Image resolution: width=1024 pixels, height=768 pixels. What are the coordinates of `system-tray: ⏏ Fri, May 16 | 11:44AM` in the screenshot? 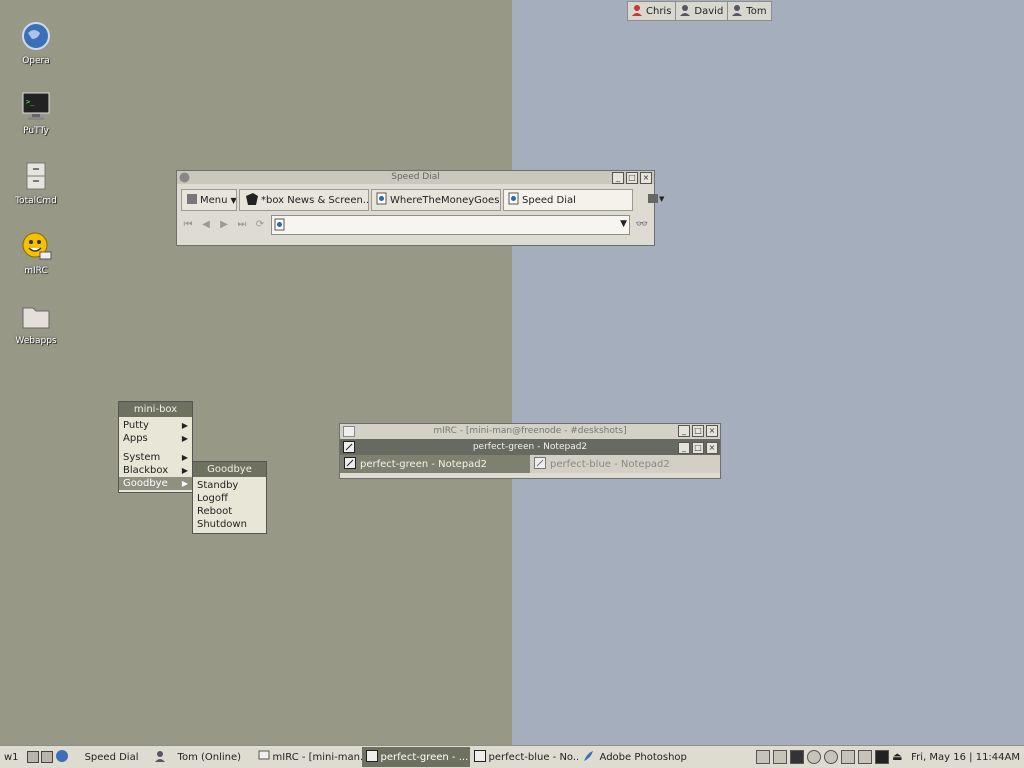 It's located at (890, 757).